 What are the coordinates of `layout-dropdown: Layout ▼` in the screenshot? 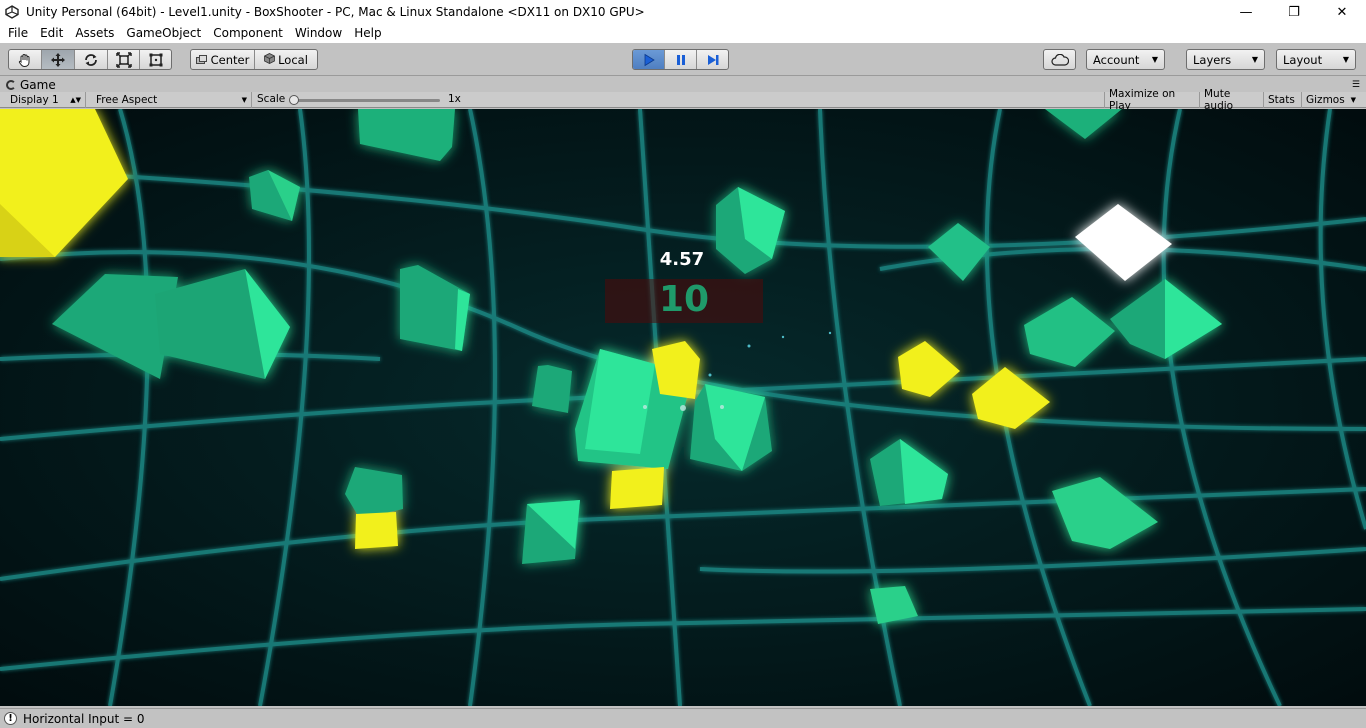 It's located at (1316, 59).